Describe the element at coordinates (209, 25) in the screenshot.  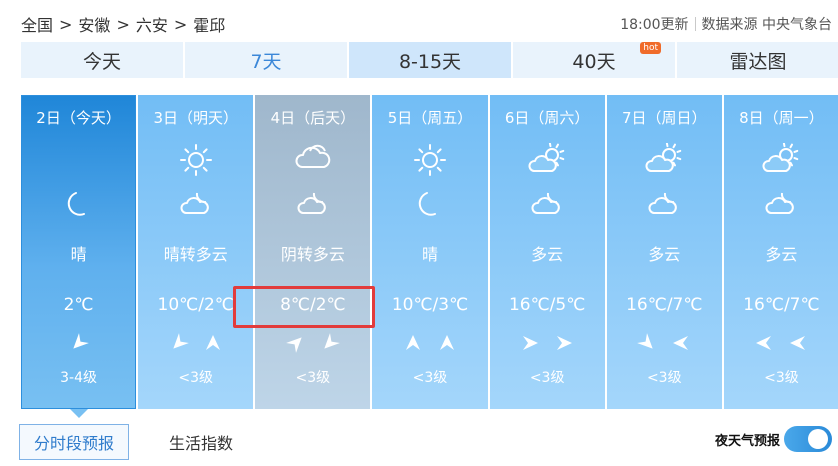
I see `breadcrumb-item-county: 霍邱` at that location.